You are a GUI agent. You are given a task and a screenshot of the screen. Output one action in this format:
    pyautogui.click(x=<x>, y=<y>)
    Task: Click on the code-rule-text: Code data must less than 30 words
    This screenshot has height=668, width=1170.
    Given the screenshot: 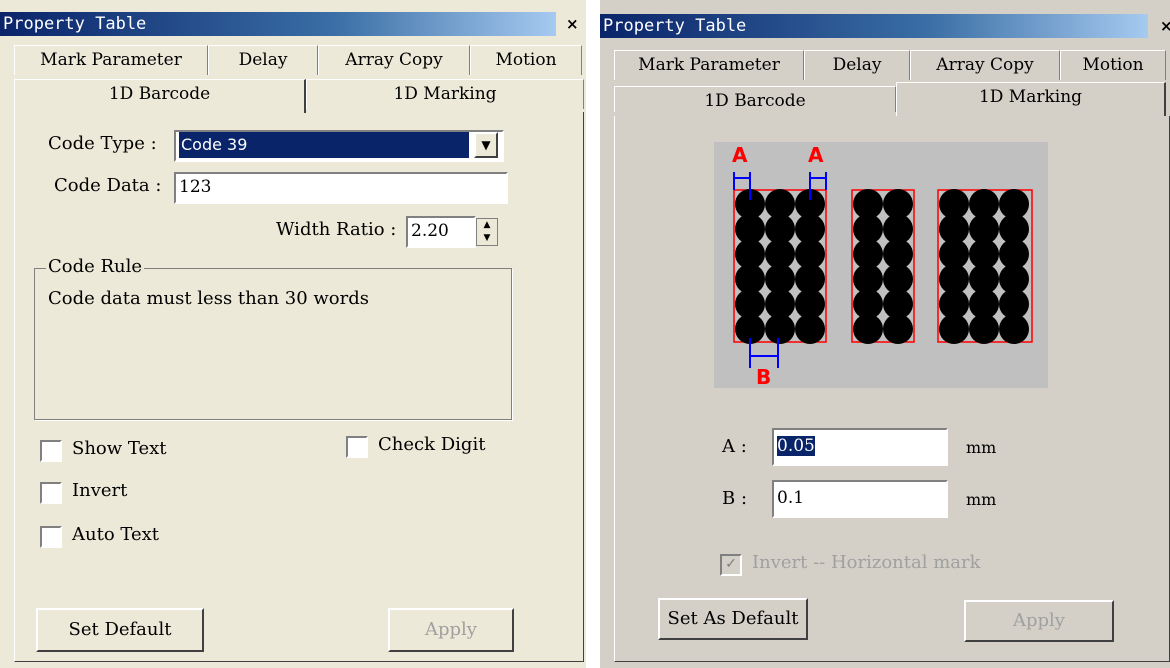 What is the action you would take?
    pyautogui.click(x=209, y=298)
    